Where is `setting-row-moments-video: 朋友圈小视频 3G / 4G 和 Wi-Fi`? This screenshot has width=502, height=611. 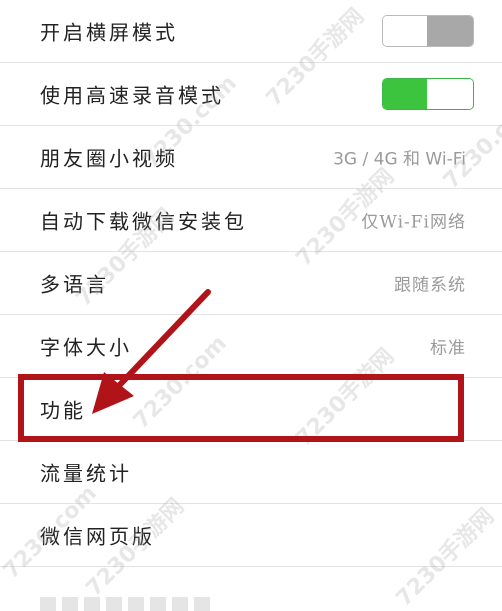 setting-row-moments-video: 朋友圈小视频 3G / 4G 和 Wi-Fi is located at coordinates (251, 157).